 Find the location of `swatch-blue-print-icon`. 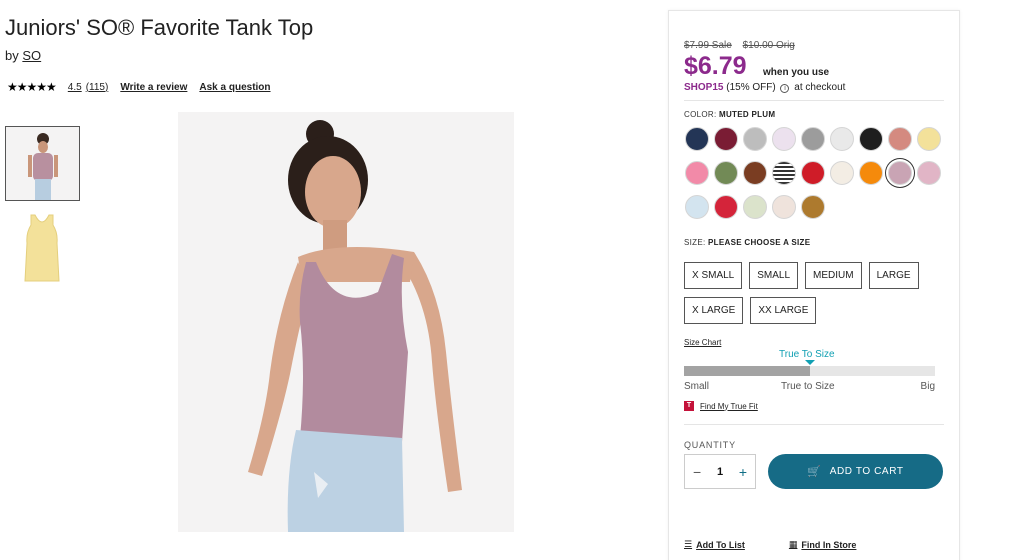

swatch-blue-print-icon is located at coordinates (697, 207).